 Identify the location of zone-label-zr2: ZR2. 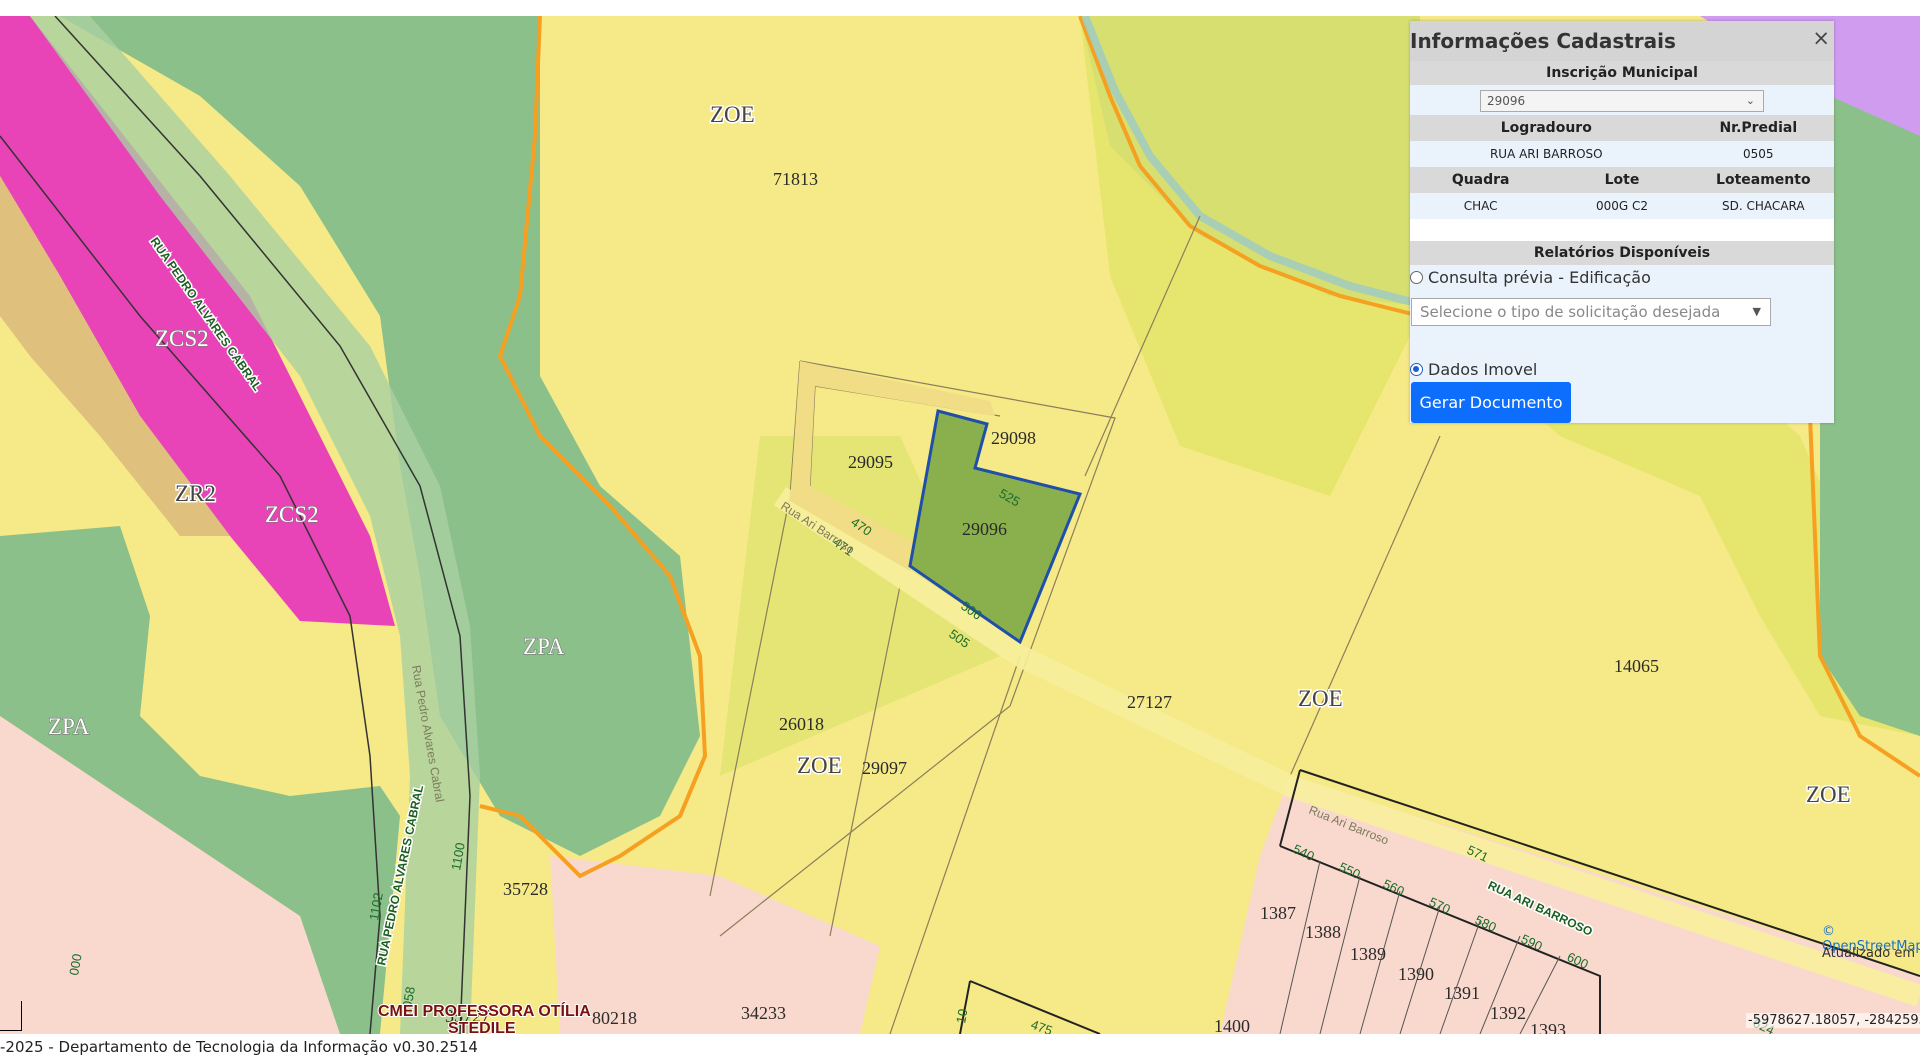
(195, 493).